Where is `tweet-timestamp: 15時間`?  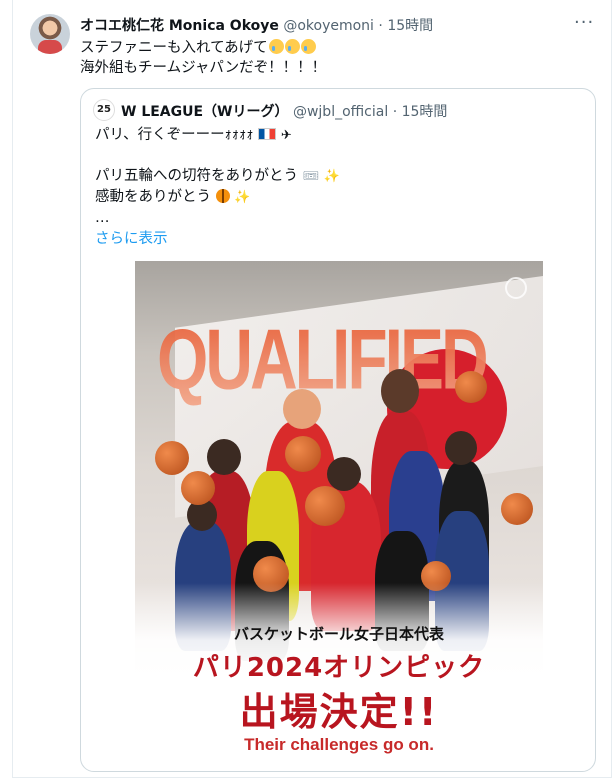
tweet-timestamp: 15時間 is located at coordinates (410, 26).